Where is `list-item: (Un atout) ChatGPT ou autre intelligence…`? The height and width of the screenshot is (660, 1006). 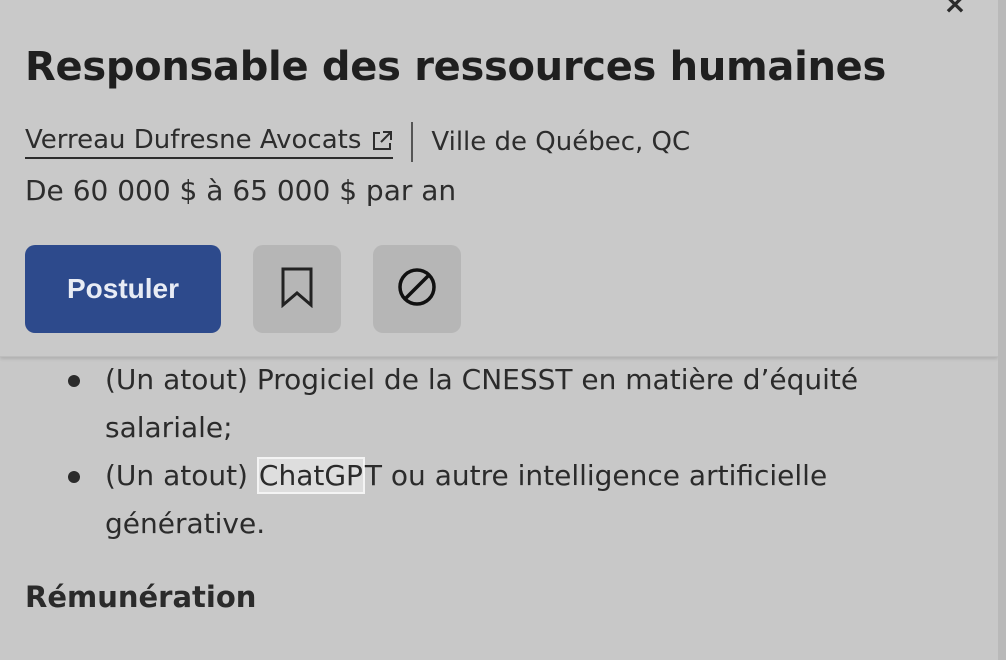 list-item: (Un atout) ChatGPT ou autre intelligence… is located at coordinates (452, 500).